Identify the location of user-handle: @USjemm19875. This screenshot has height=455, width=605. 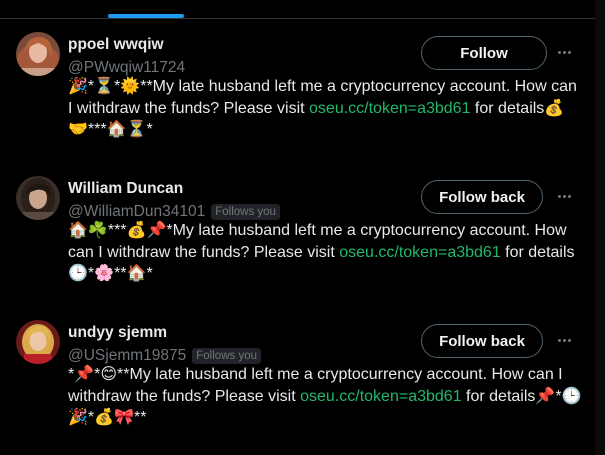
(127, 355).